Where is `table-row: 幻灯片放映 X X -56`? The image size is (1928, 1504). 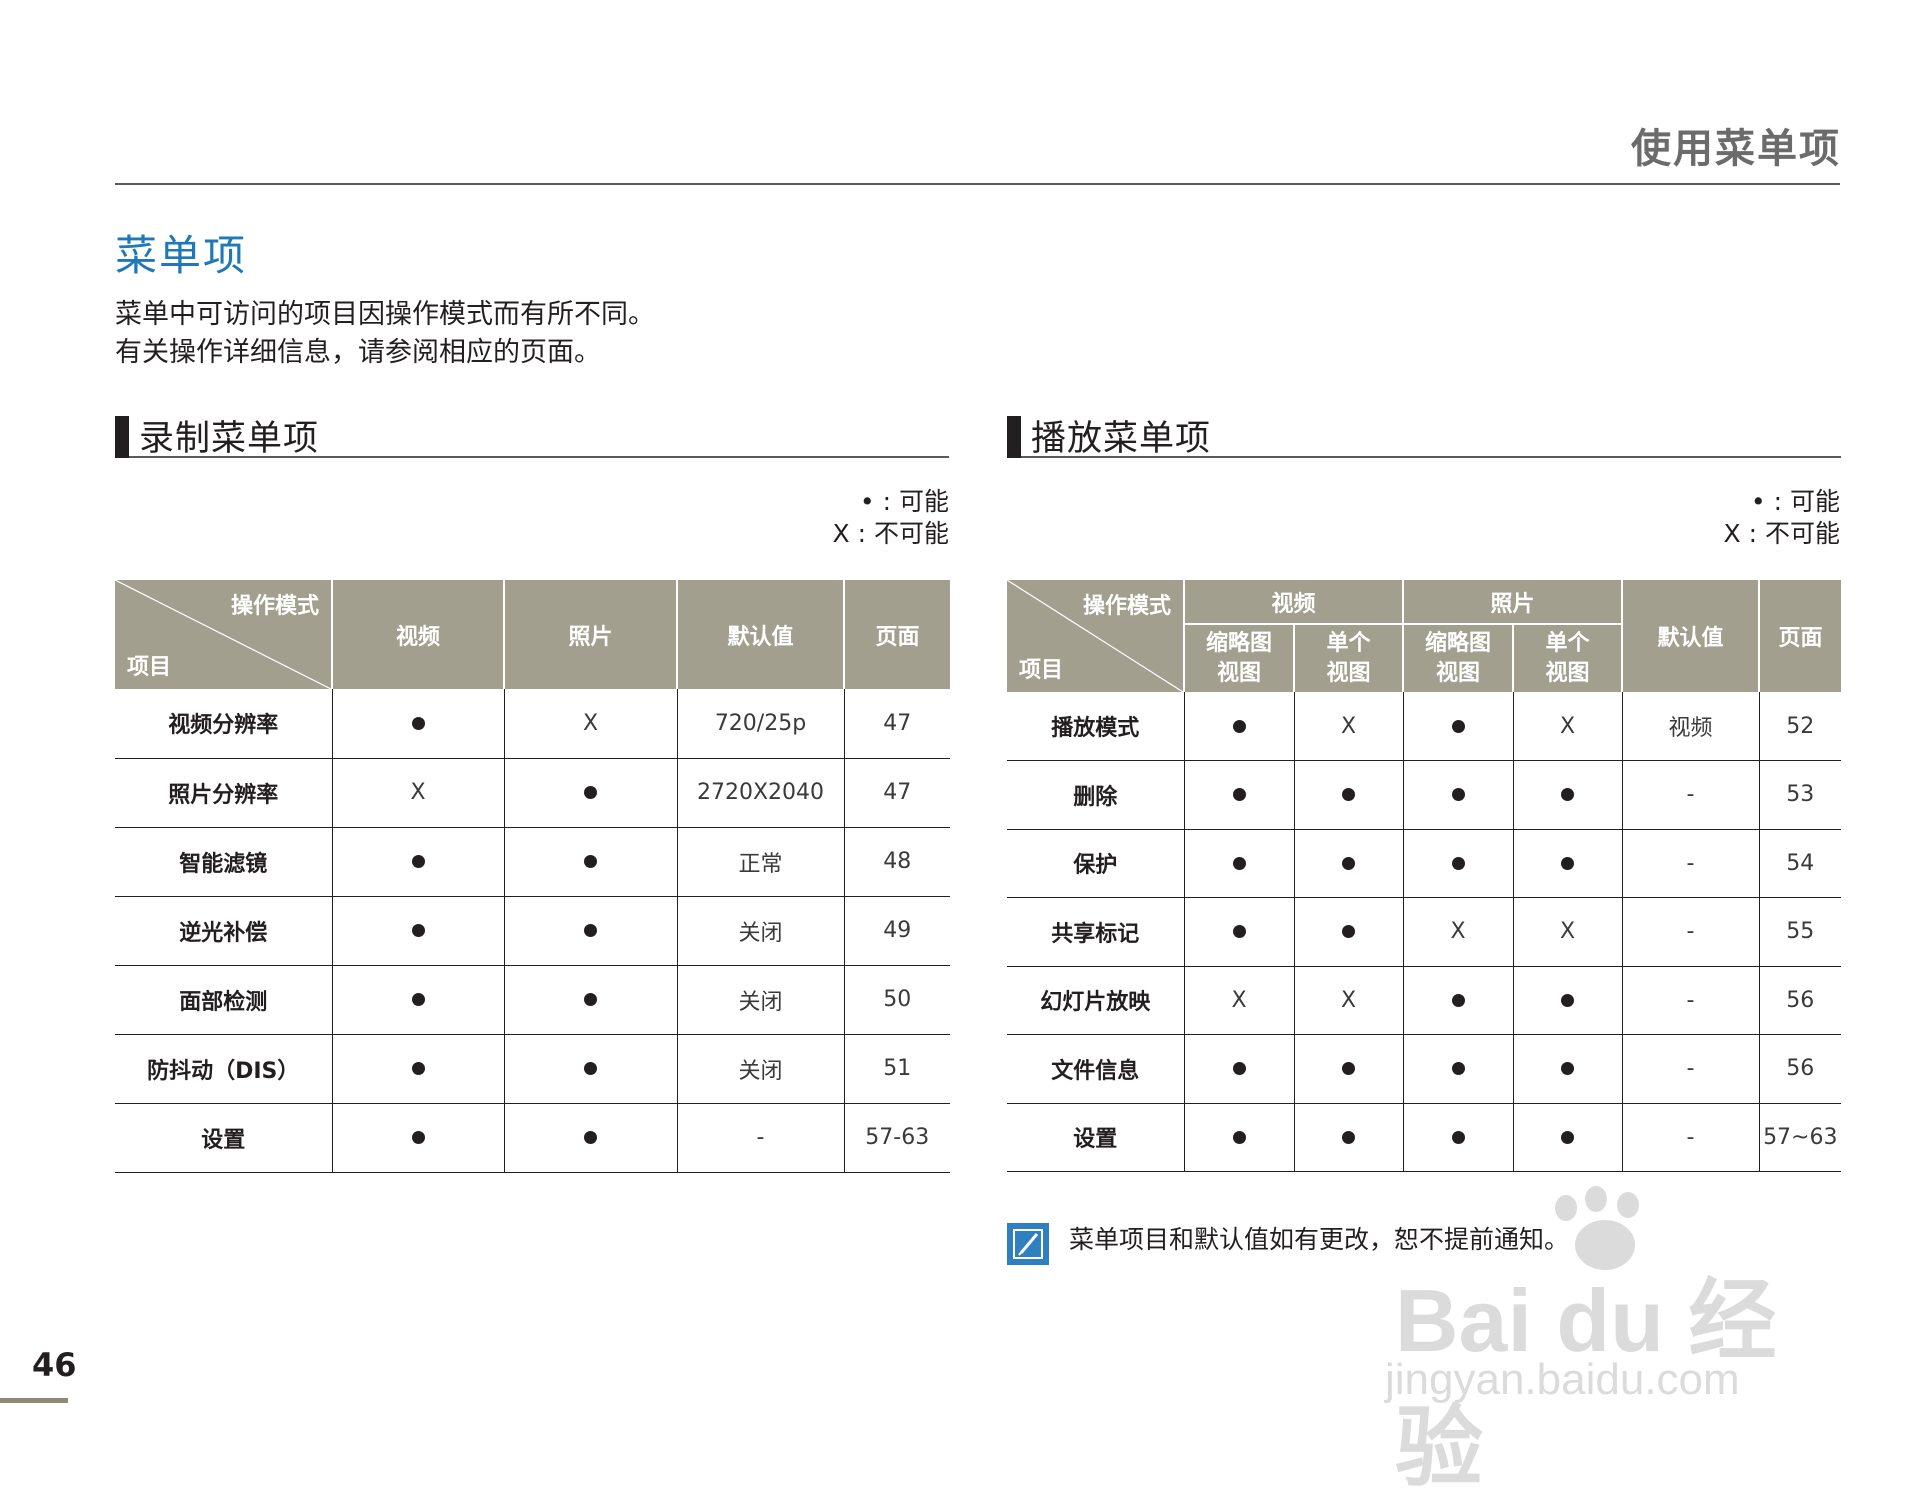
table-row: 幻灯片放映 X X -56 is located at coordinates (1424, 1000).